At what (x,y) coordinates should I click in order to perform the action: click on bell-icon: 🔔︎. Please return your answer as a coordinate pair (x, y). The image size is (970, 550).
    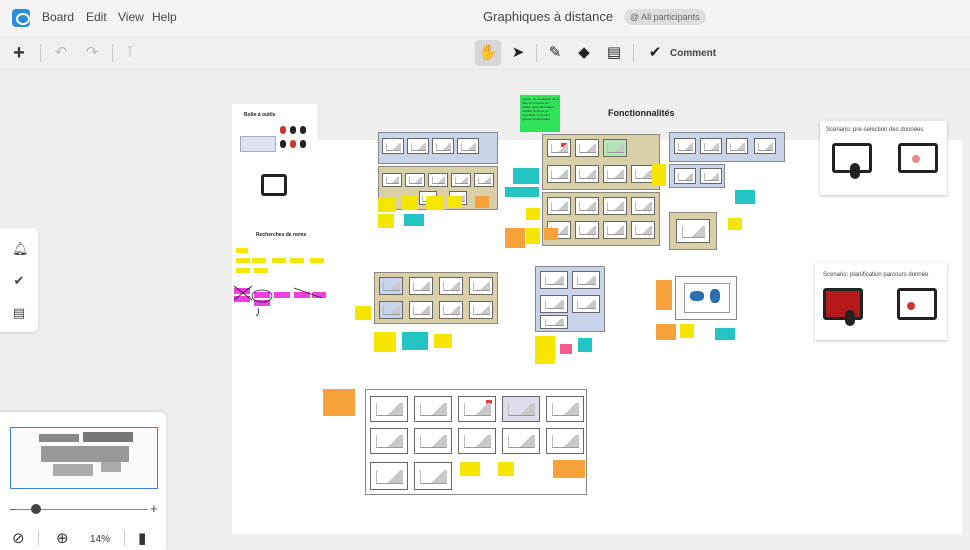
    Looking at the image, I should click on (20, 249).